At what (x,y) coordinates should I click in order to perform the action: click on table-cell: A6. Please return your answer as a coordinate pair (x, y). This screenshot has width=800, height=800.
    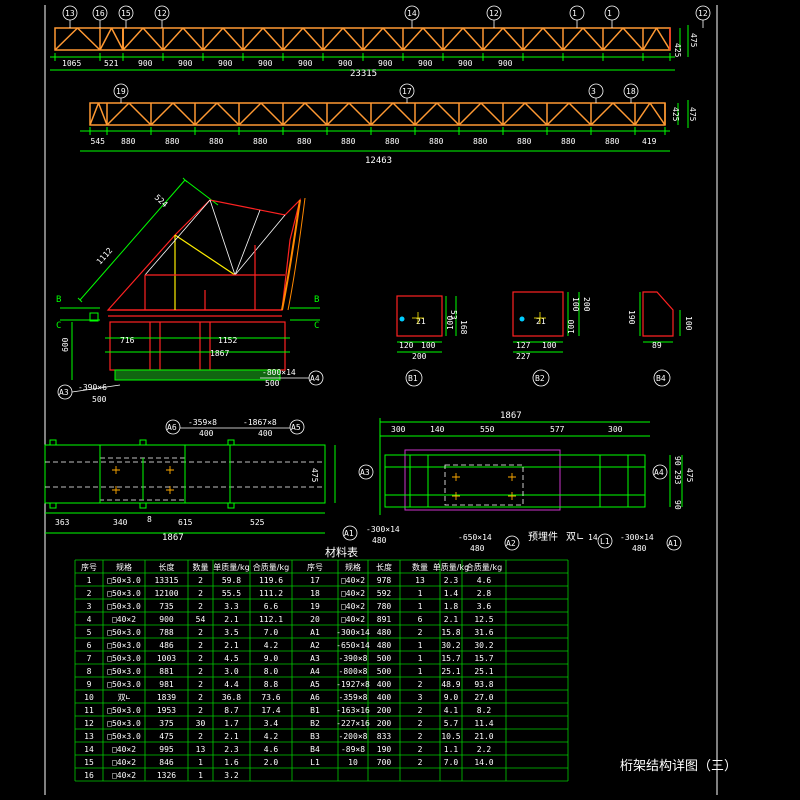
    Looking at the image, I should click on (315, 697).